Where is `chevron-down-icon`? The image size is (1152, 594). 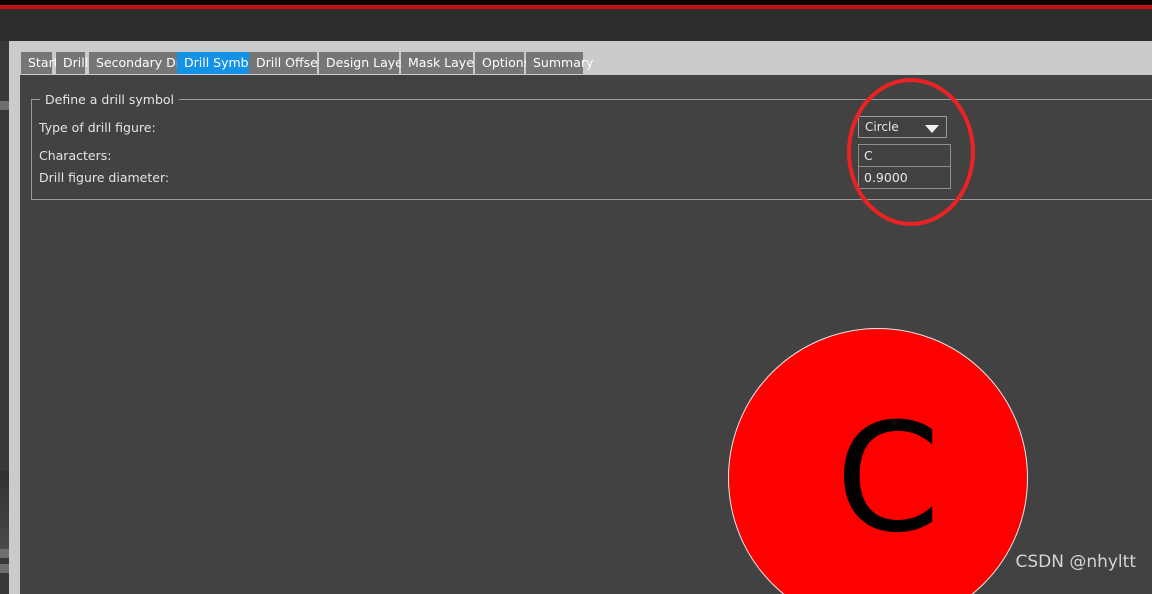
chevron-down-icon is located at coordinates (932, 129).